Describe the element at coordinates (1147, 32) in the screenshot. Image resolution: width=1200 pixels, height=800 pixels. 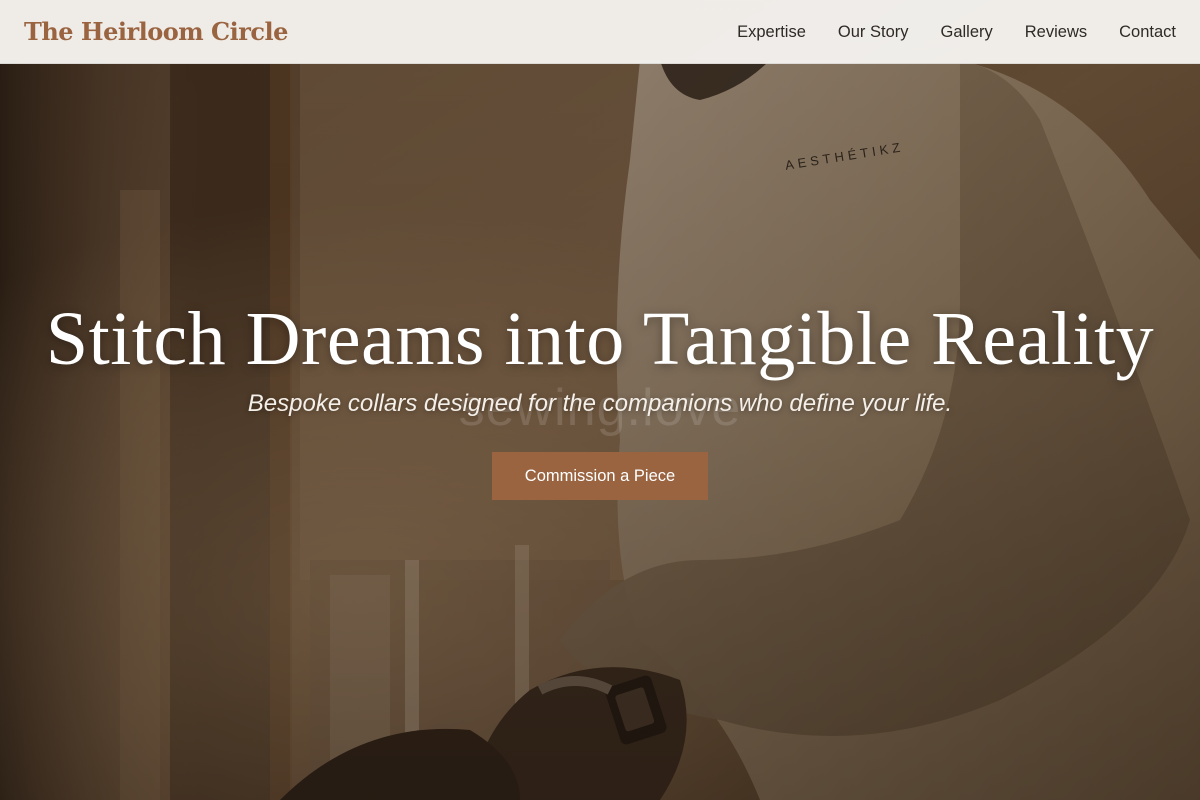
I see `nav-link-contact: Contact` at that location.